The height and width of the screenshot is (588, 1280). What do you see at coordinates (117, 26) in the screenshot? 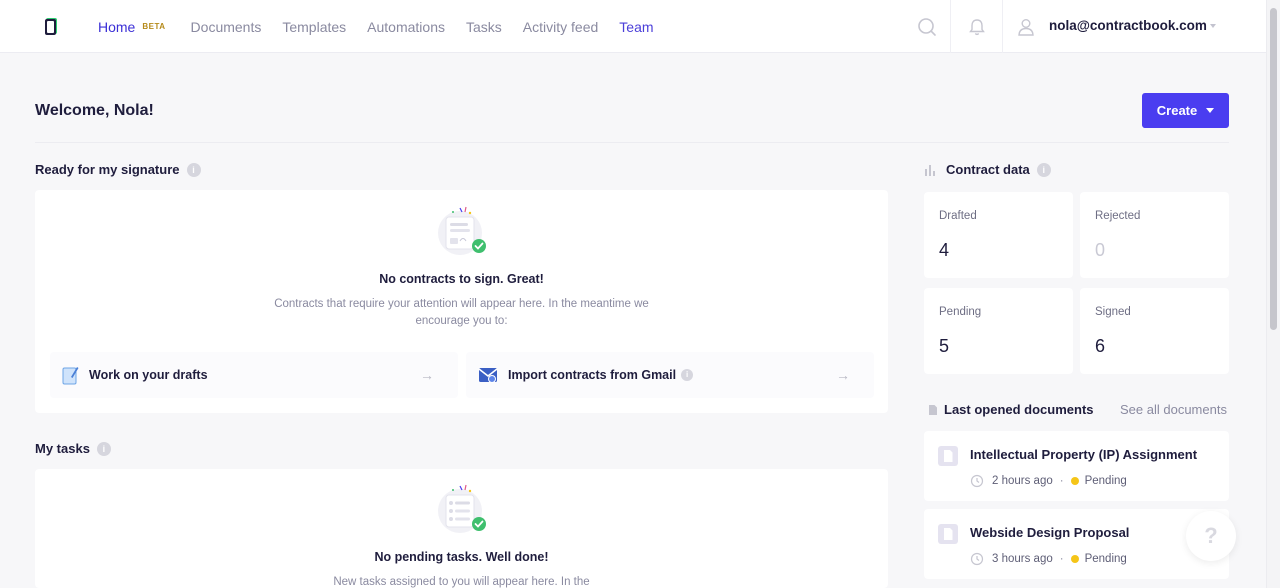
I see `nav-home-label: Home` at bounding box center [117, 26].